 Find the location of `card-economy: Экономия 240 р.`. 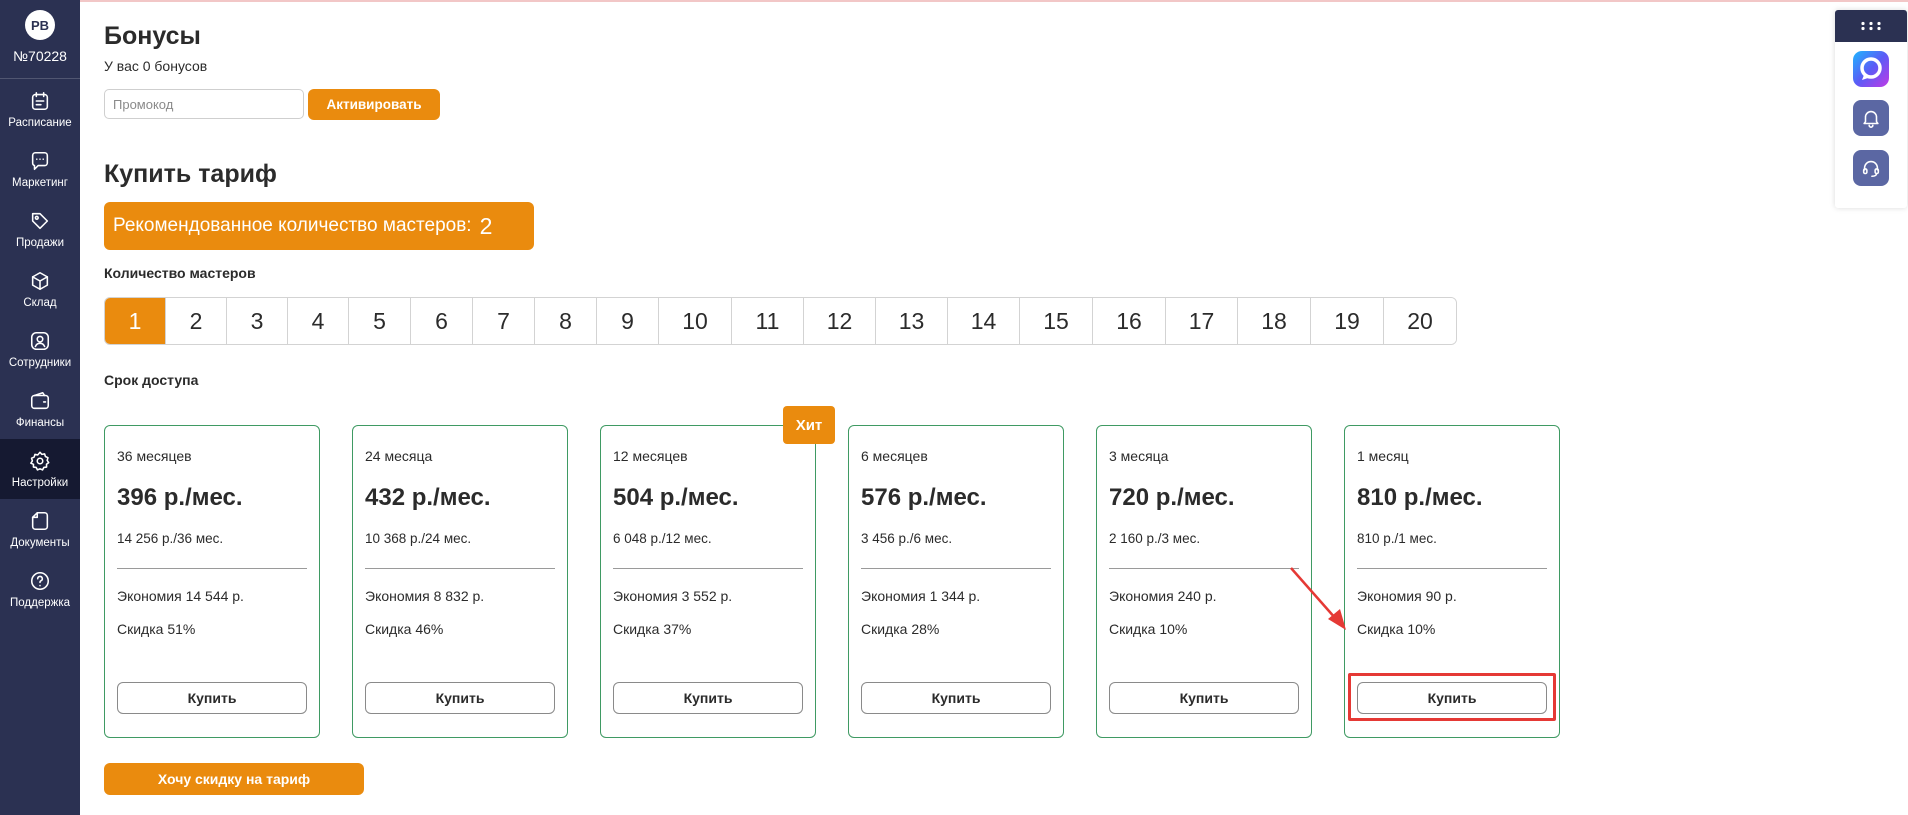

card-economy: Экономия 240 р. is located at coordinates (1163, 596).